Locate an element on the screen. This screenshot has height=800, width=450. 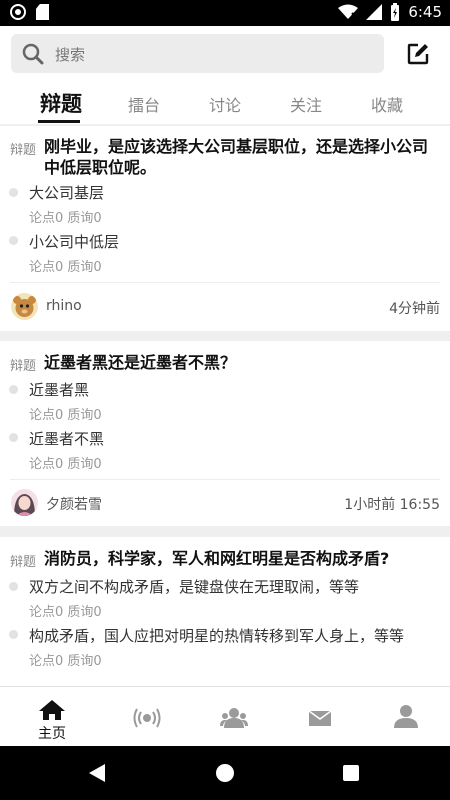
app-header: 搜索 辩题 擂台 讨论 关注 收藏 is located at coordinates (225, 75).